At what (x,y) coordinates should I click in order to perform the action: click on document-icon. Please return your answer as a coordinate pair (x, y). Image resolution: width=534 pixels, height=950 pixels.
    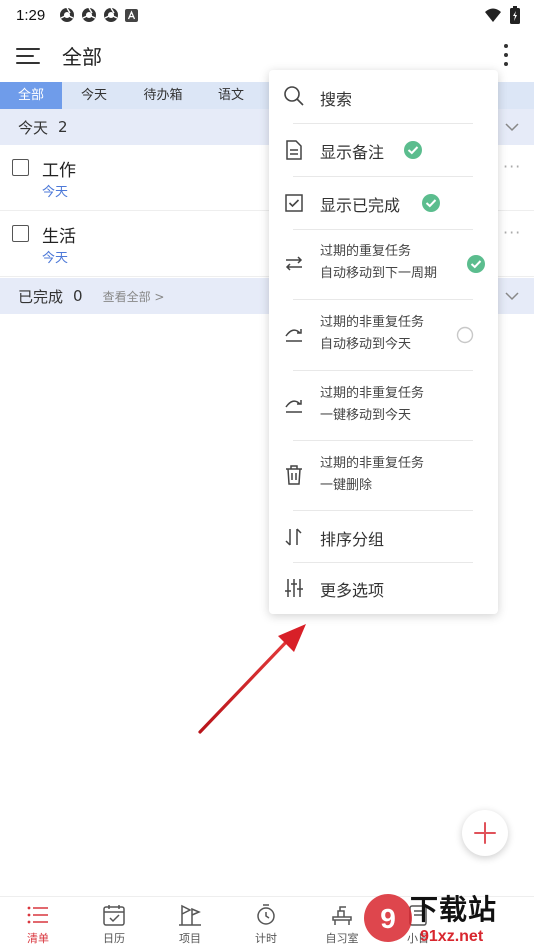
    Looking at the image, I should click on (294, 150).